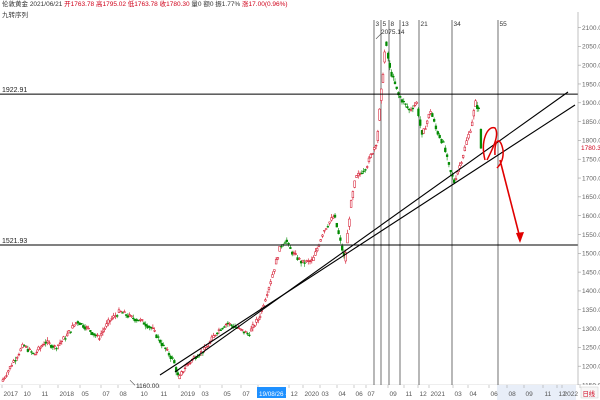 This screenshot has width=600, height=400. Describe the element at coordinates (393, 32) in the screenshot. I see `high-annotation-label: 2075.14` at that location.